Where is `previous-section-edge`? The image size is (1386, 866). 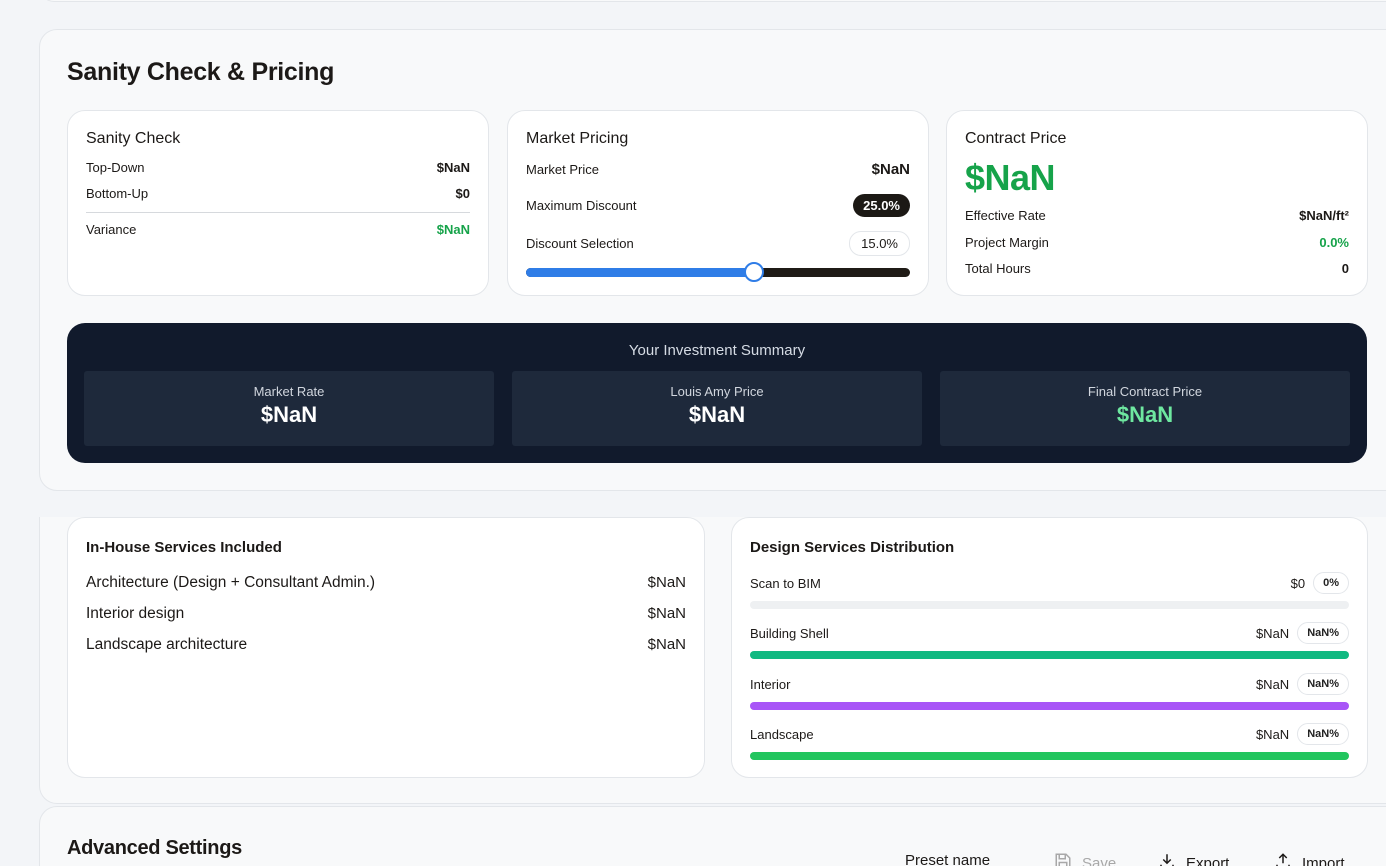
previous-section-edge is located at coordinates (713, 1).